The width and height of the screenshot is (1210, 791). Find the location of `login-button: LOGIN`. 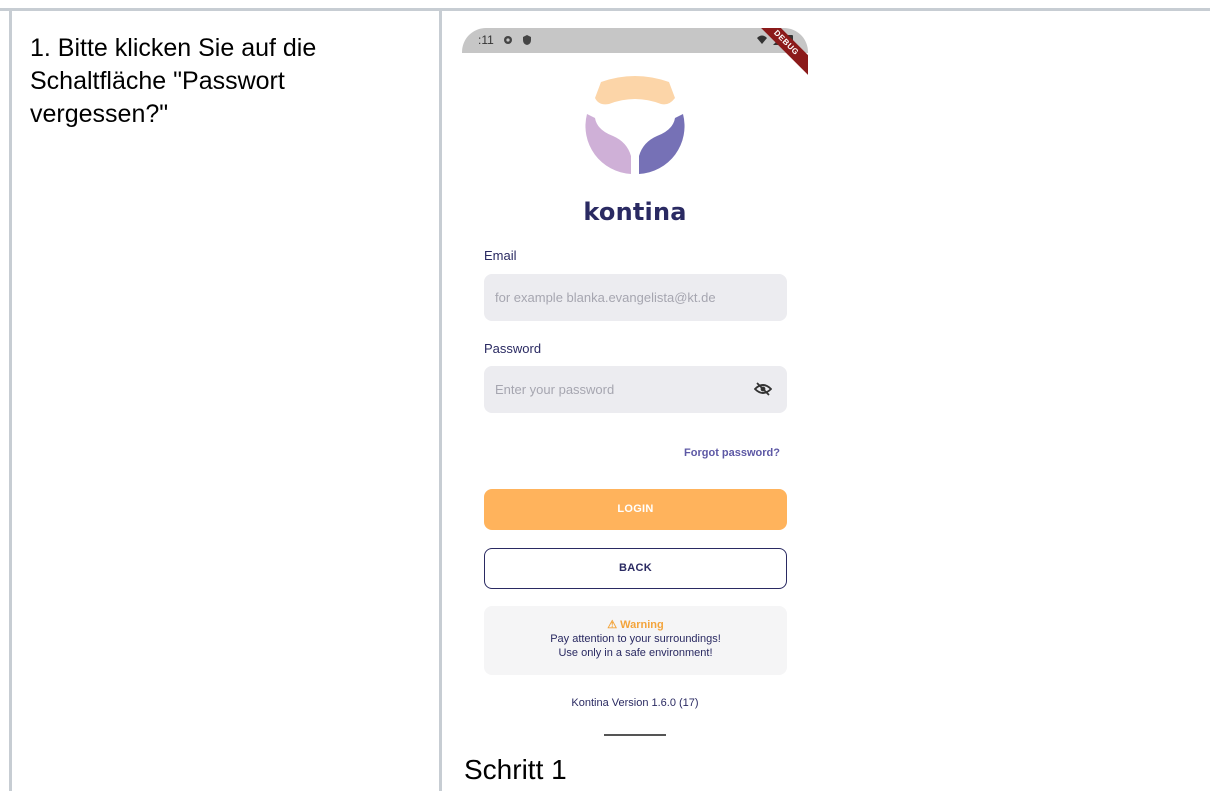

login-button: LOGIN is located at coordinates (635, 509).